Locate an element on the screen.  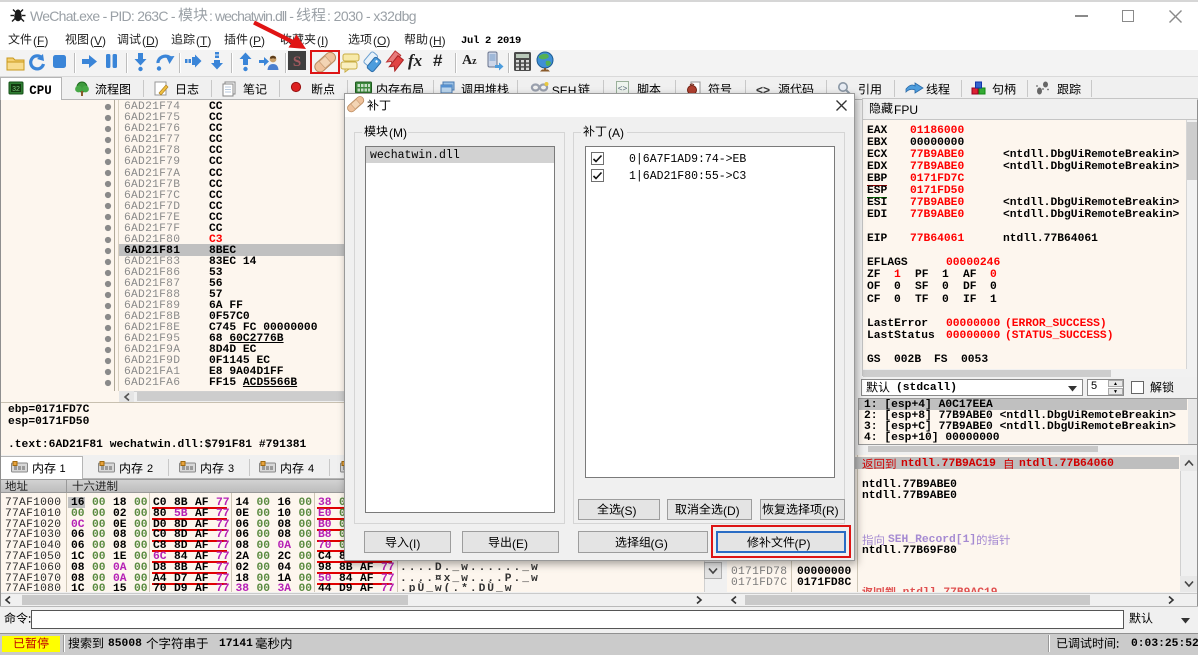
svg-text: 32 is located at coordinates (16, 89).